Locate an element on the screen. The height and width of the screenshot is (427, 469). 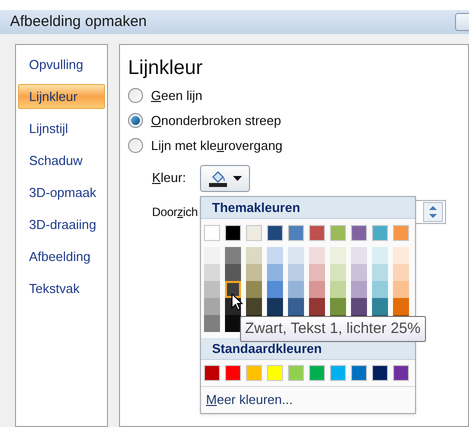
caret-down-icon is located at coordinates (237, 178).